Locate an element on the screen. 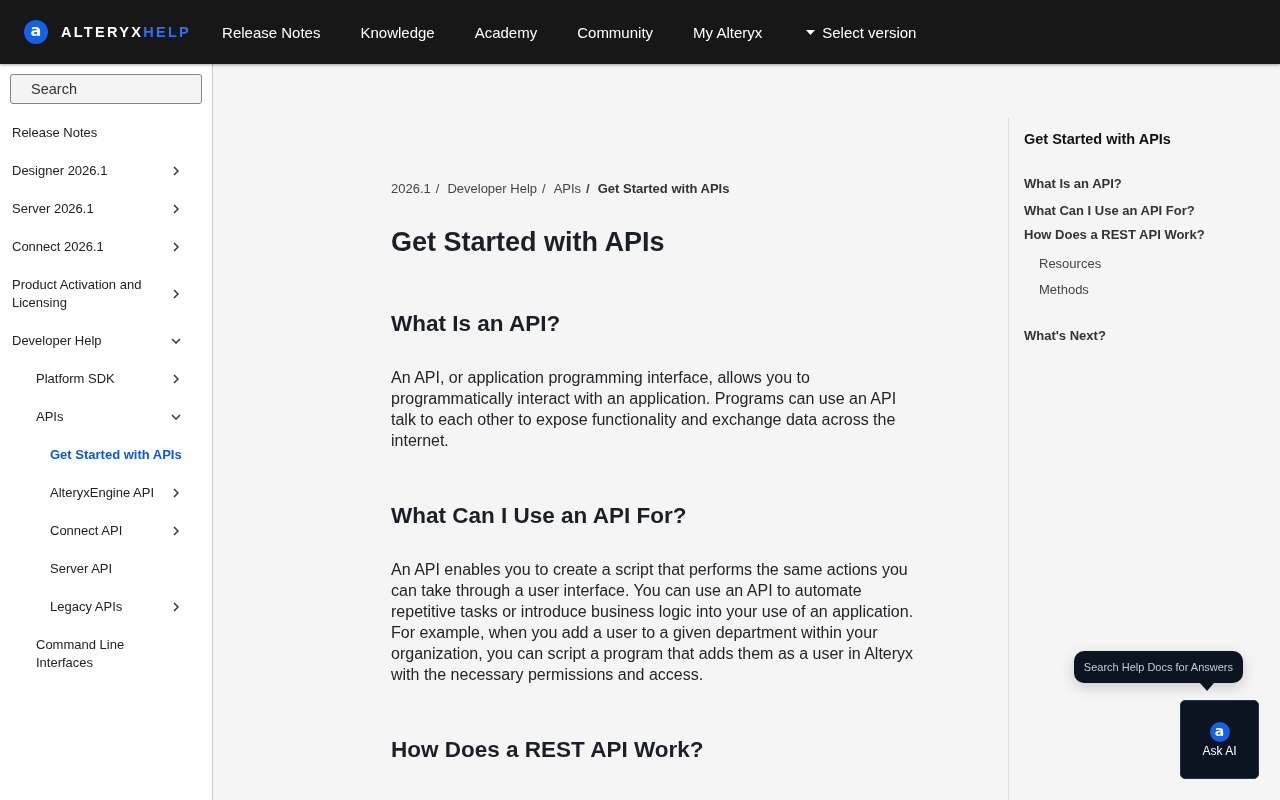 The width and height of the screenshot is (1280, 800). nav-link: My Alteryx is located at coordinates (728, 32).